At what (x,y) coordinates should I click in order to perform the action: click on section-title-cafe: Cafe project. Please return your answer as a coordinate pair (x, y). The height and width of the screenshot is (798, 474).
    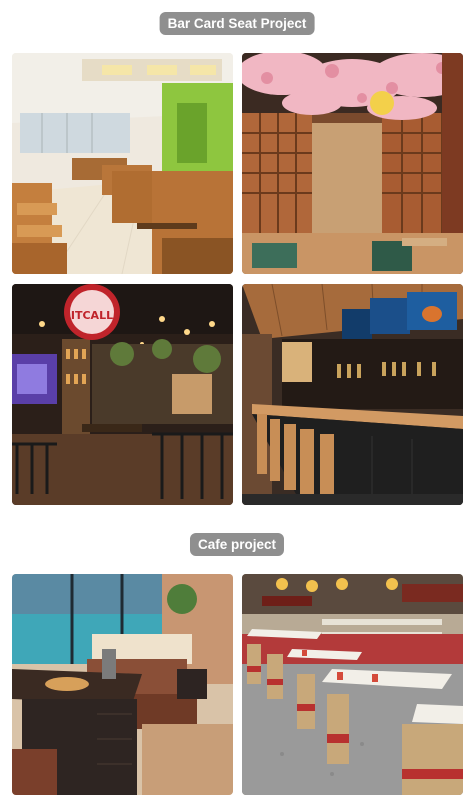
    Looking at the image, I should click on (237, 544).